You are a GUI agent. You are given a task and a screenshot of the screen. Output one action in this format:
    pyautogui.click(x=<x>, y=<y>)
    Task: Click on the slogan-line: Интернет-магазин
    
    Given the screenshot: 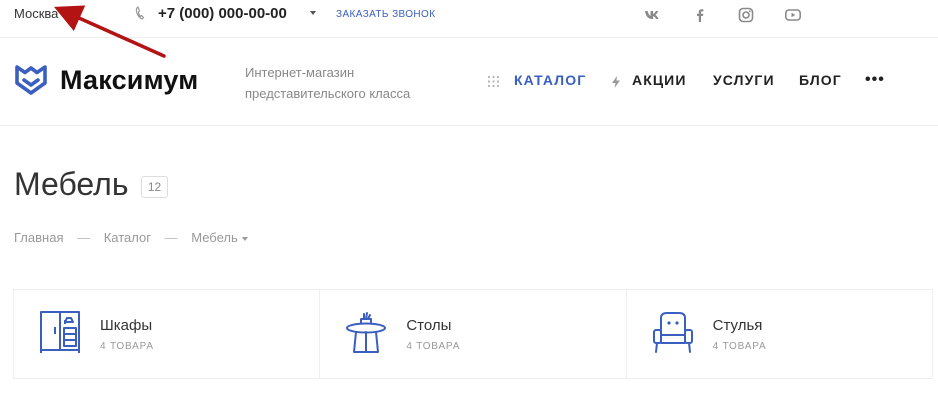 What is the action you would take?
    pyautogui.click(x=300, y=72)
    